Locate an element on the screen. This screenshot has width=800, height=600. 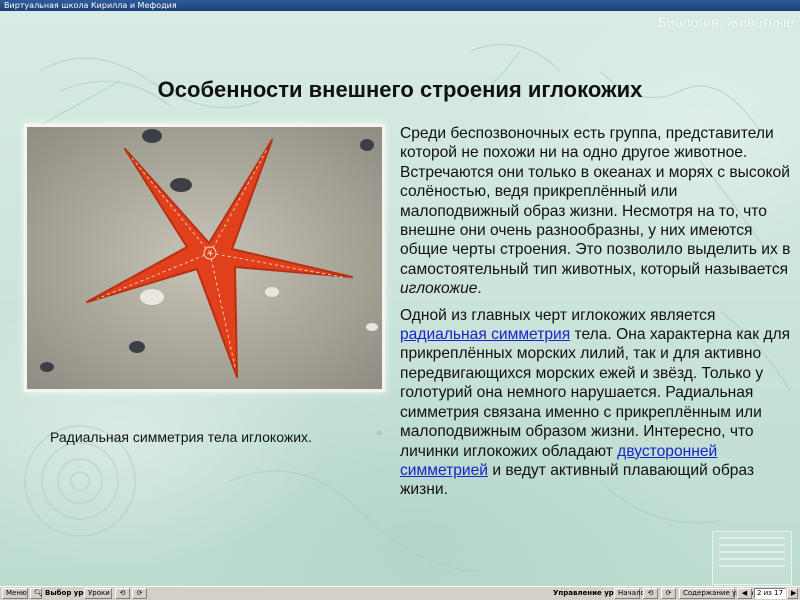
anchor-marker-icon: ⁘ is located at coordinates (379, 433).